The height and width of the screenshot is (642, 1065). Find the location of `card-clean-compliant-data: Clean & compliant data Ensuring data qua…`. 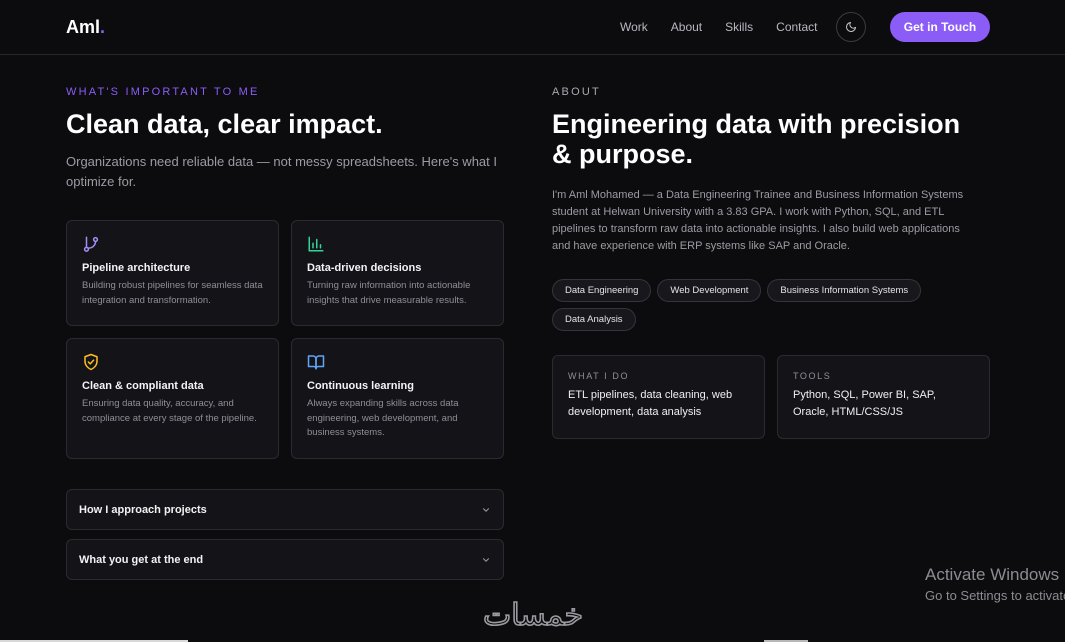

card-clean-compliant-data: Clean & compliant data Ensuring data qua… is located at coordinates (172, 398).